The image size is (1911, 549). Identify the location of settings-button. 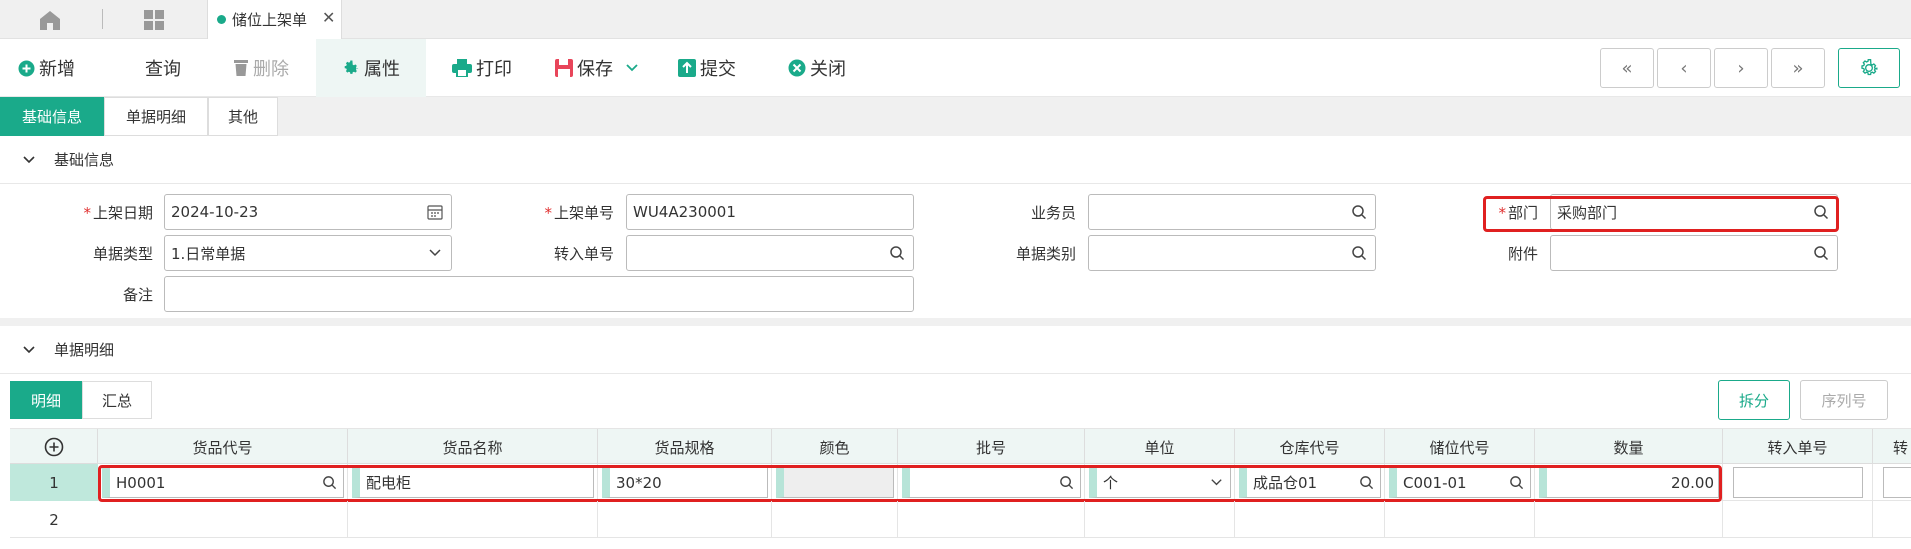
(1869, 68).